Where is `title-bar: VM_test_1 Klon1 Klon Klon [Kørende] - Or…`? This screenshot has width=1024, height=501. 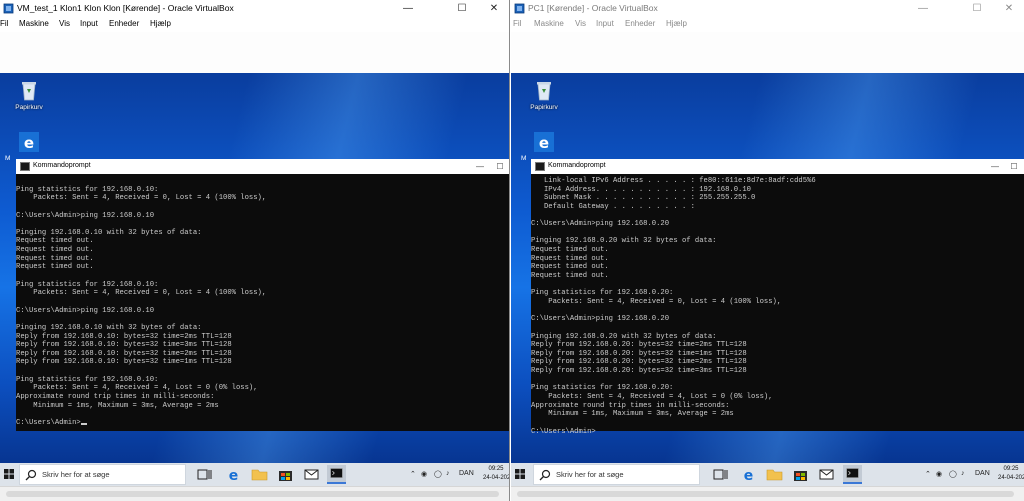
title-bar: VM_test_1 Klon1 Klon Klon [Kørende] - Or… is located at coordinates (254, 8).